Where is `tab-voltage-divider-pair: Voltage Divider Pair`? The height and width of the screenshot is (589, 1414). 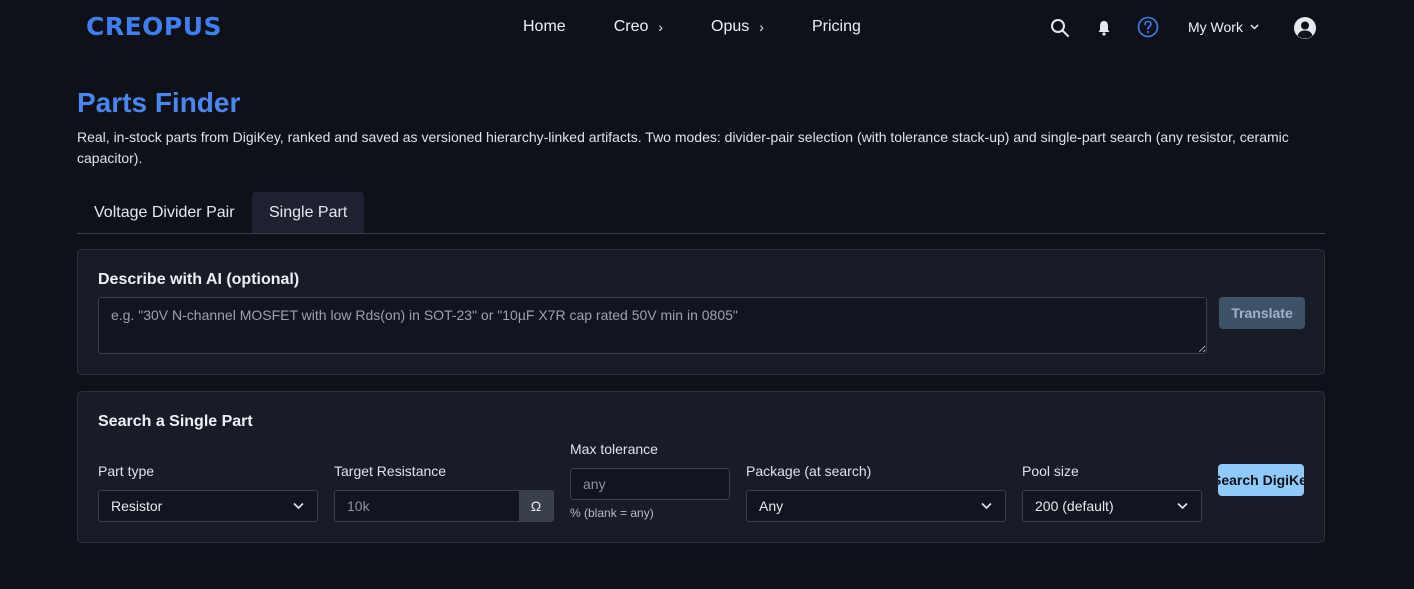 tab-voltage-divider-pair: Voltage Divider Pair is located at coordinates (164, 212).